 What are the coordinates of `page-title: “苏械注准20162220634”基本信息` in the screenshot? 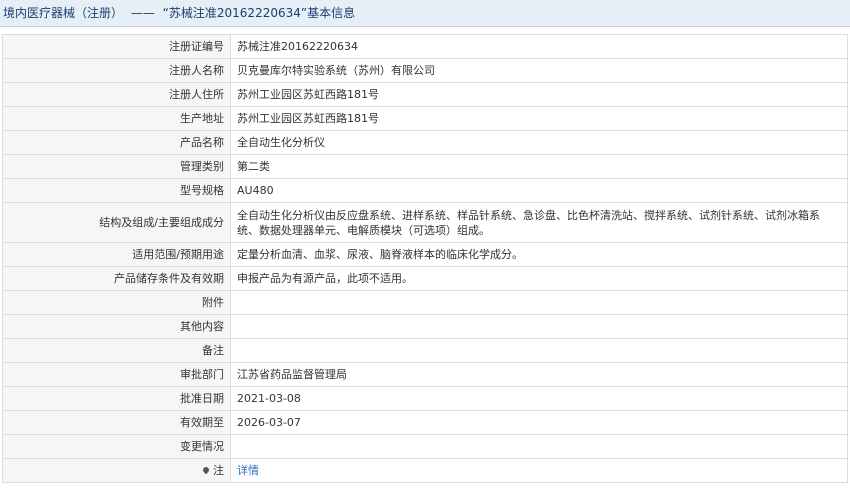 It's located at (259, 13).